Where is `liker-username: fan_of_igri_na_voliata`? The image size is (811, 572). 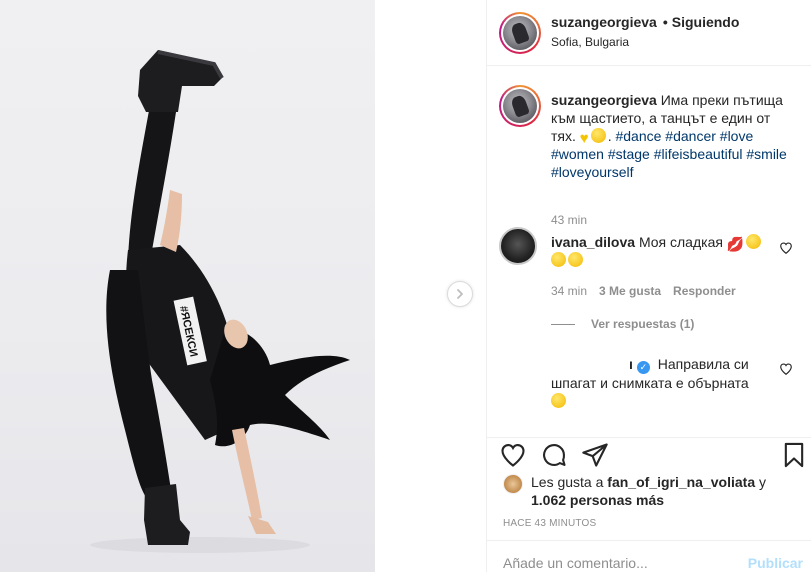 liker-username: fan_of_igri_na_voliata is located at coordinates (681, 482).